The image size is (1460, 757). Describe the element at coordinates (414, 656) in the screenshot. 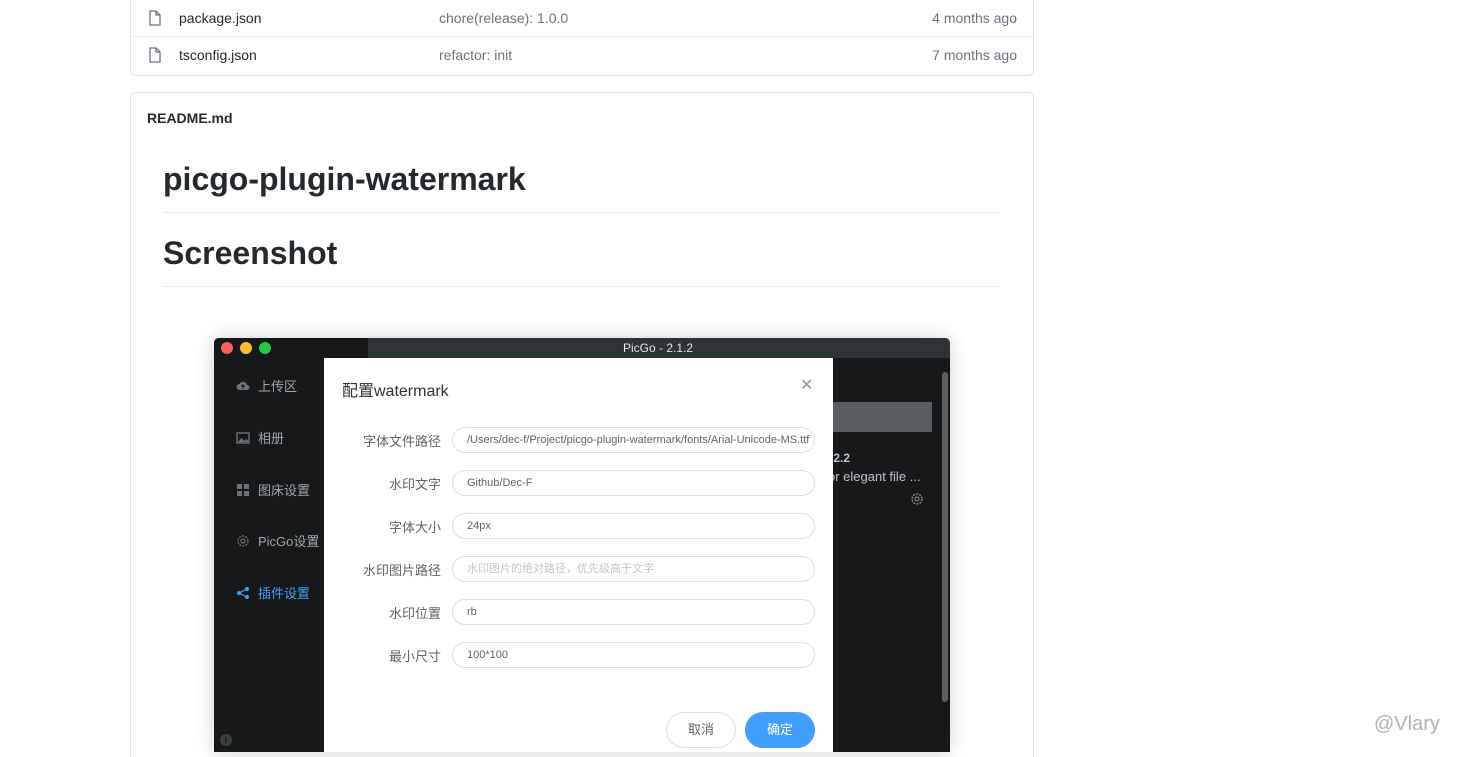

I see `field-label: 最小尺寸` at that location.